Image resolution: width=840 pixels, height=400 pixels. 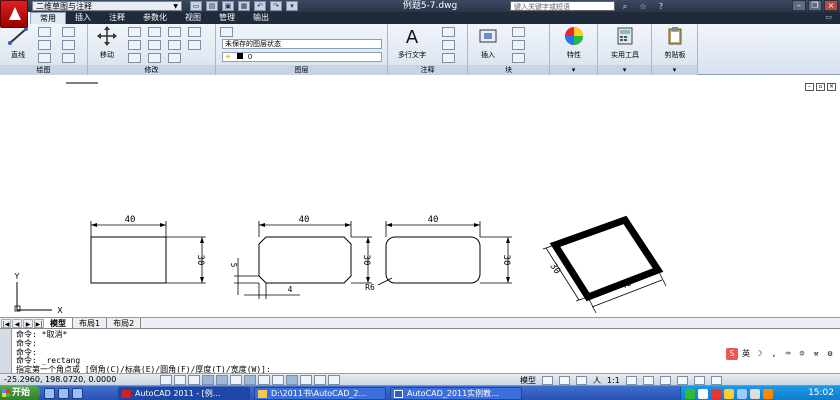 I want to click on clean-screen-icon, so click(x=716, y=380).